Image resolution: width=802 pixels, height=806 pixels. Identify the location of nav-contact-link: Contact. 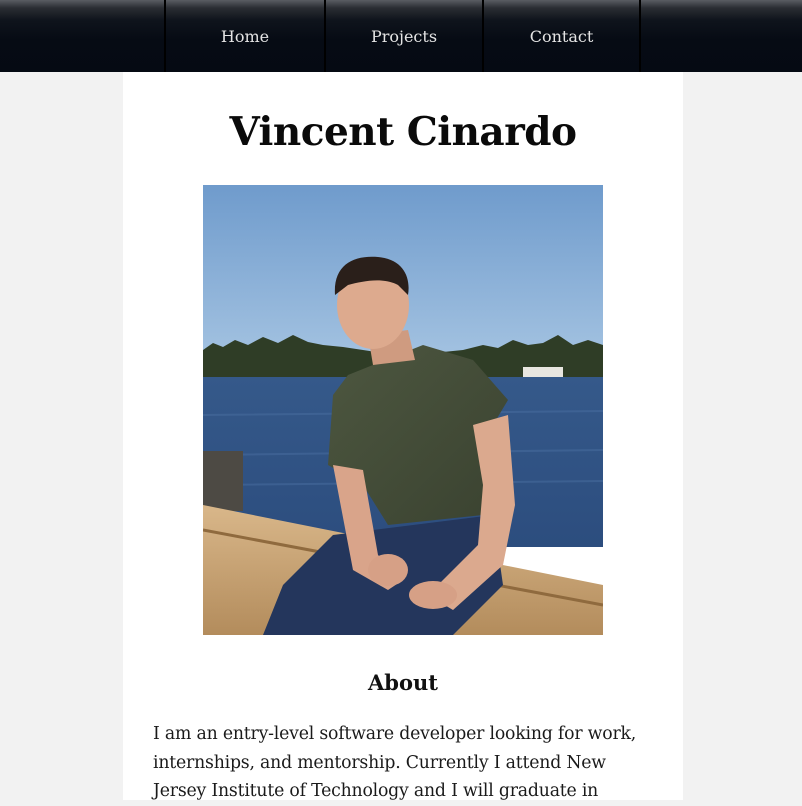
(561, 36).